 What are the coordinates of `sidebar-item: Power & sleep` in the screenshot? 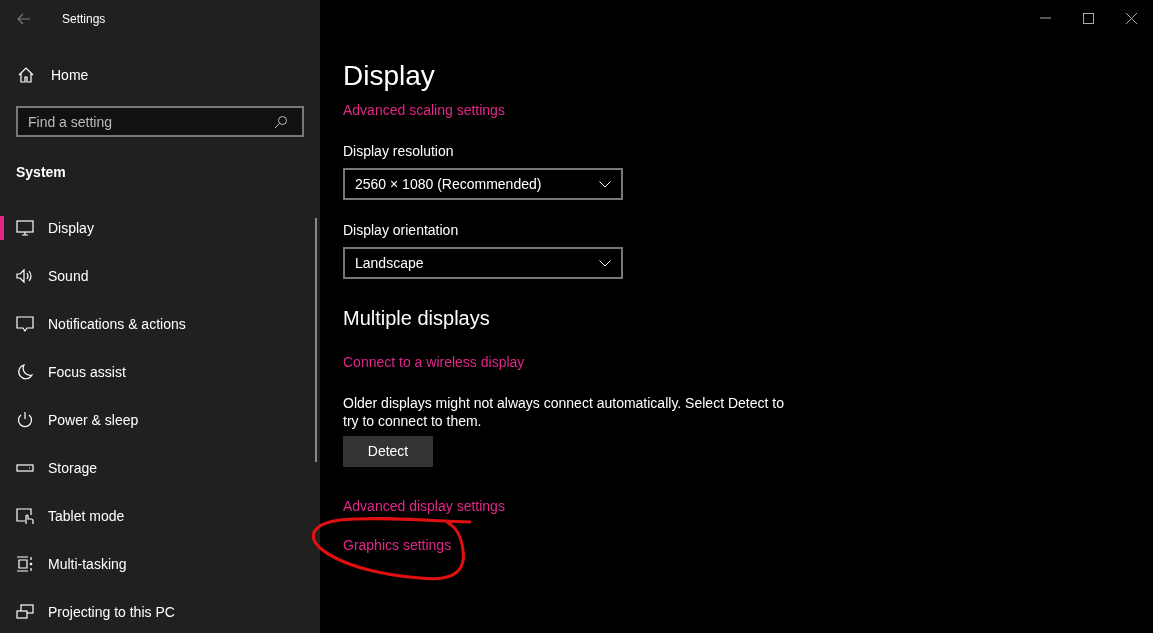 It's located at (160, 420).